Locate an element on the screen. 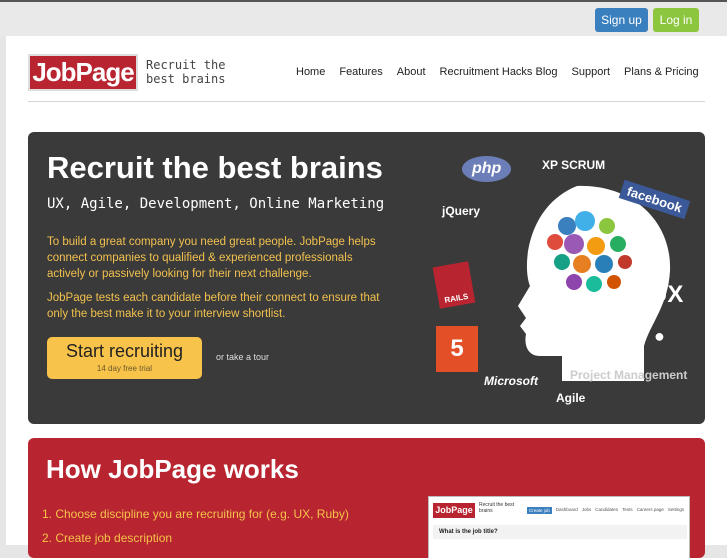 The width and height of the screenshot is (727, 558). preview-nav-item: Create job is located at coordinates (539, 510).